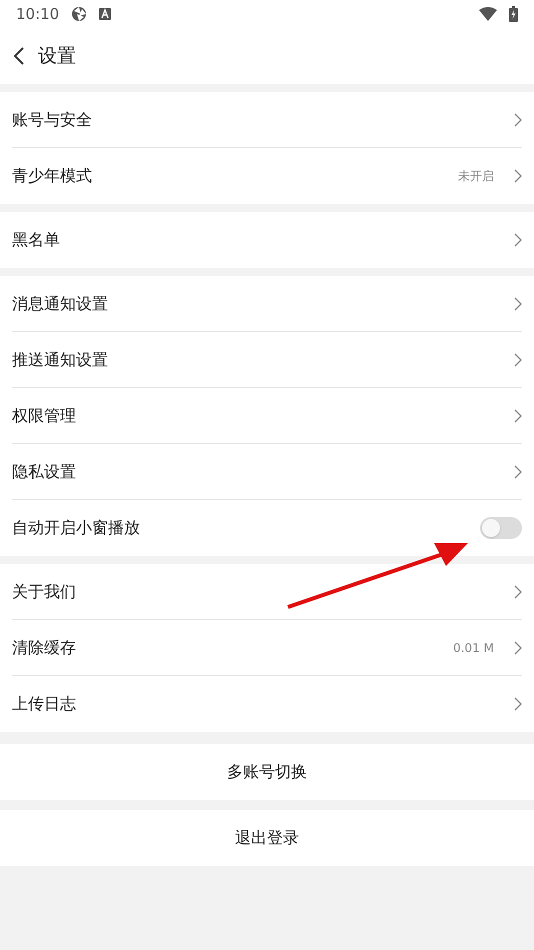  I want to click on setting-value: 未开启, so click(476, 176).